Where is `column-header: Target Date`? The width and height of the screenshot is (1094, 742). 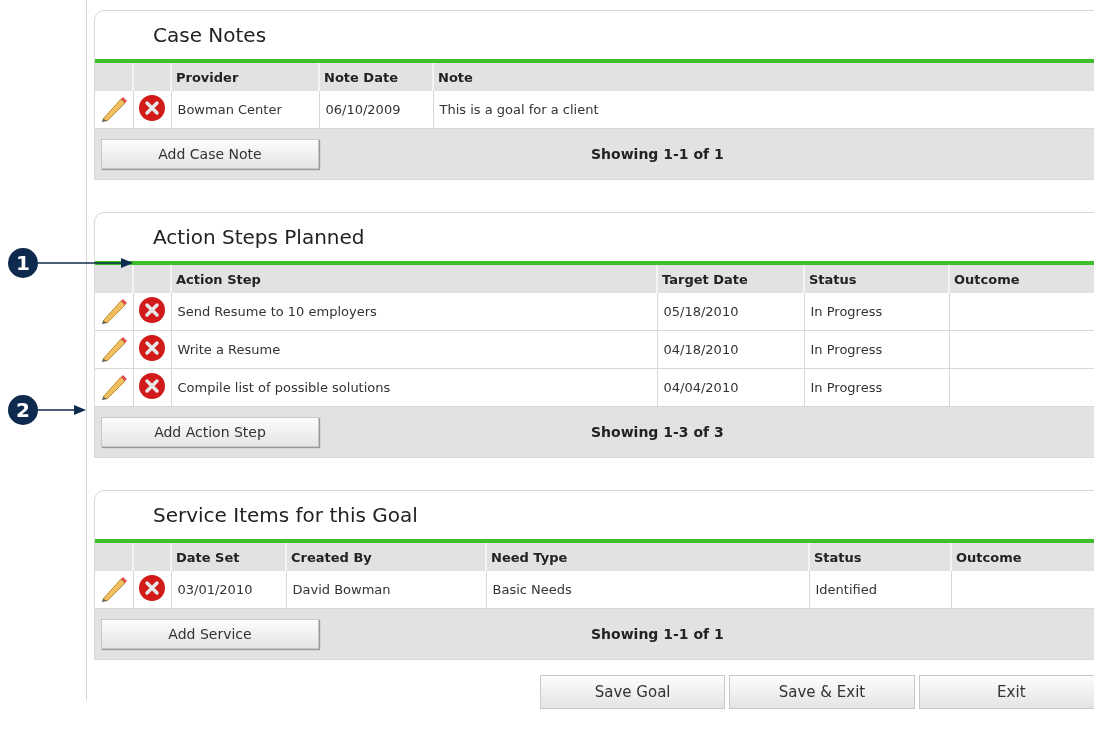
column-header: Target Date is located at coordinates (730, 279).